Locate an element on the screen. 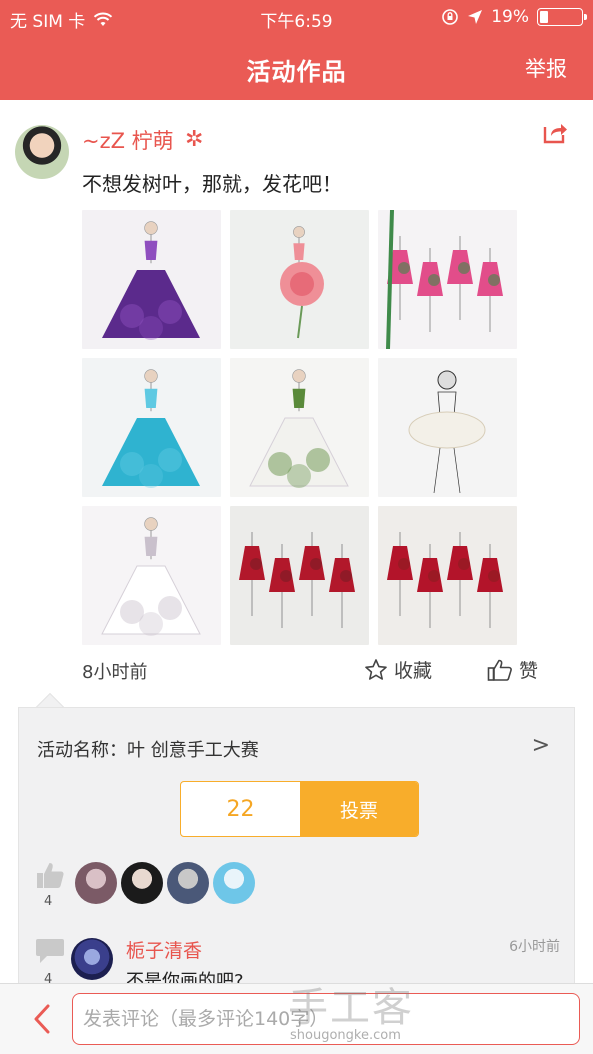 This screenshot has width=593, height=1054. location-arrow-icon is located at coordinates (475, 17).